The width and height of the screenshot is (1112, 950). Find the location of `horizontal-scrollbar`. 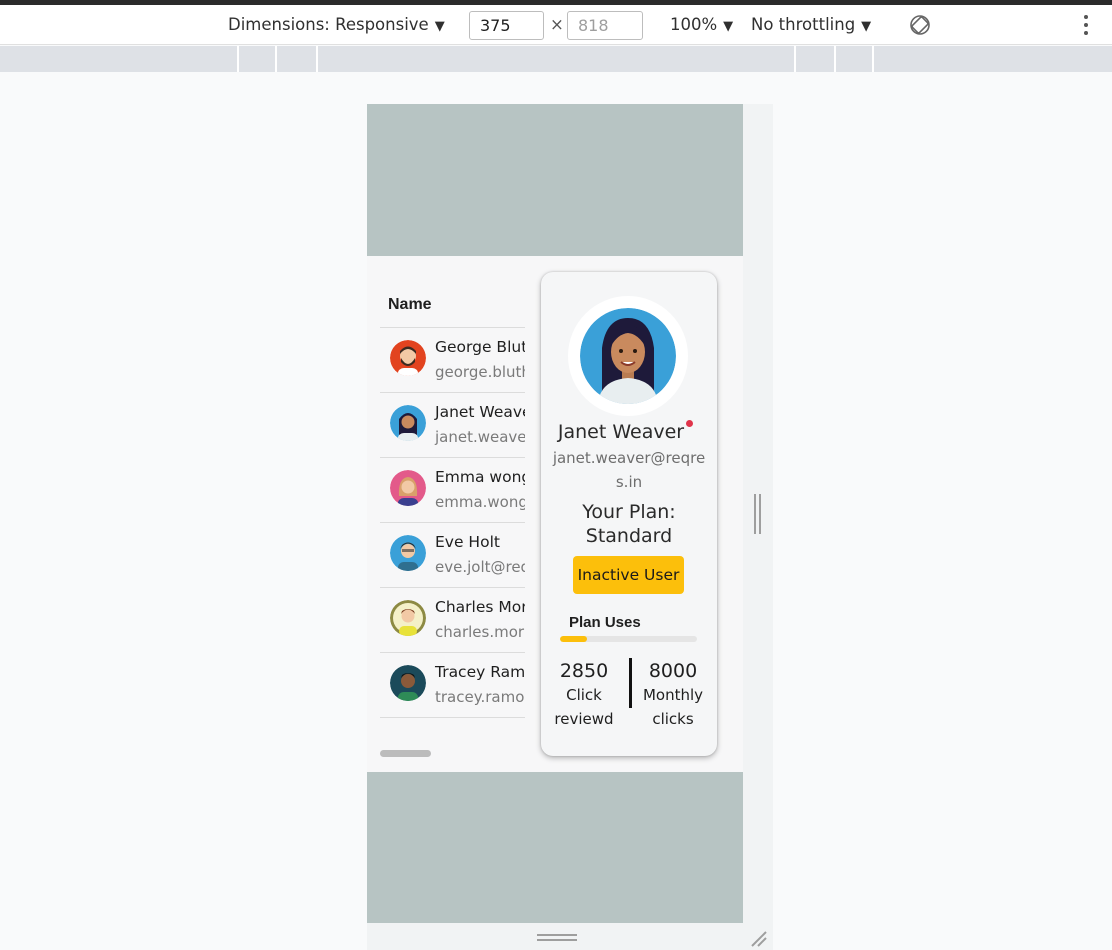

horizontal-scrollbar is located at coordinates (405, 753).